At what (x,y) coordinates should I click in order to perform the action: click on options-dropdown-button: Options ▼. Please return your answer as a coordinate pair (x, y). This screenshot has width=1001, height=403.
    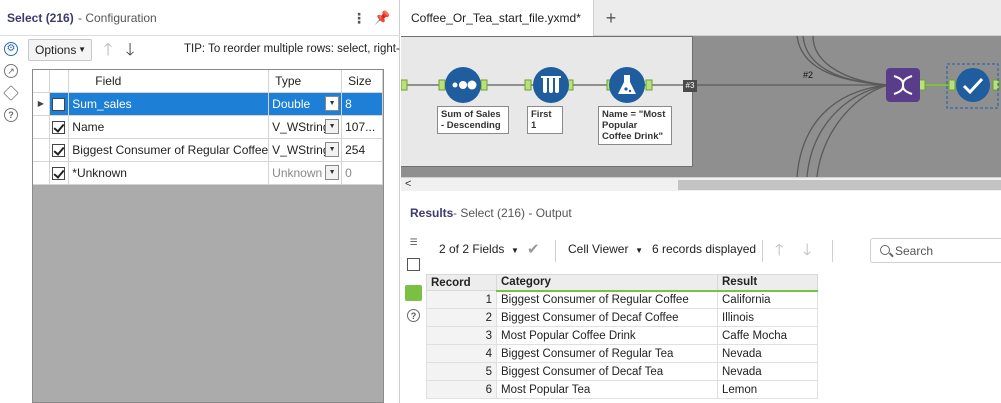
    Looking at the image, I should click on (60, 50).